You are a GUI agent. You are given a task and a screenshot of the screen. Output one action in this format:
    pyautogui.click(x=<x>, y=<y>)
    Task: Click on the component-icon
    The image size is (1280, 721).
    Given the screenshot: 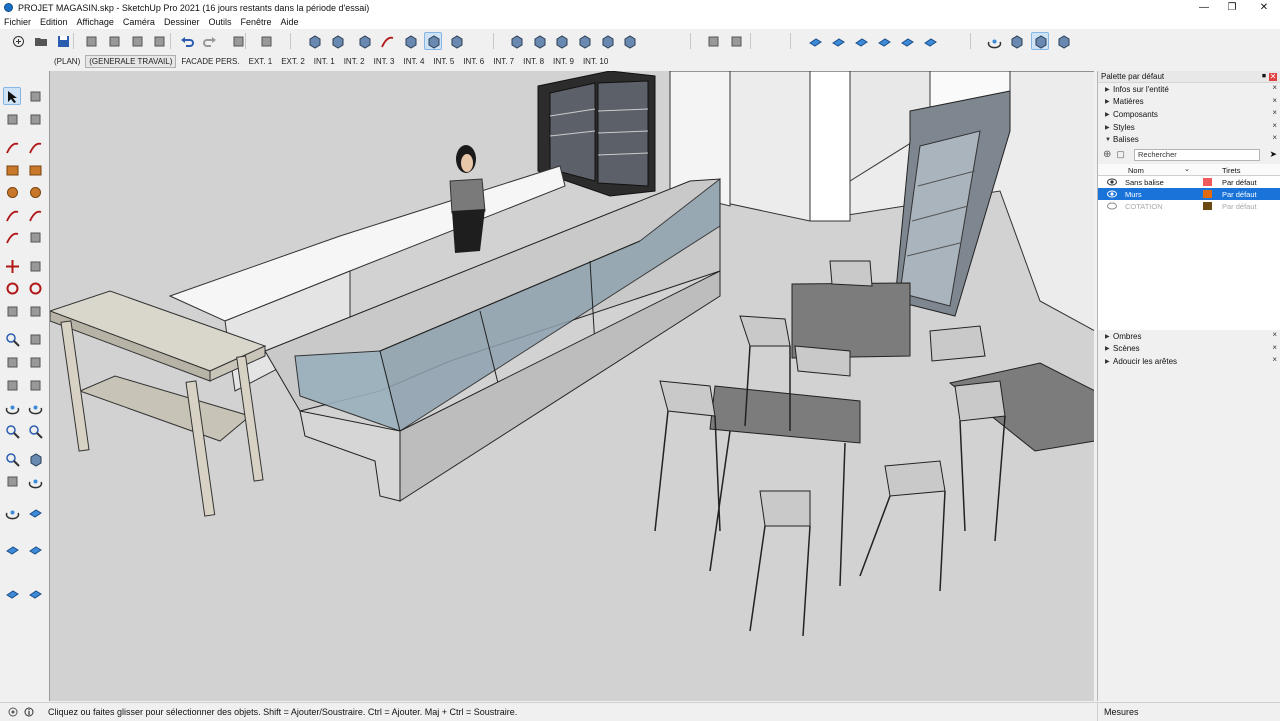 What is the action you would take?
    pyautogui.click(x=35, y=96)
    